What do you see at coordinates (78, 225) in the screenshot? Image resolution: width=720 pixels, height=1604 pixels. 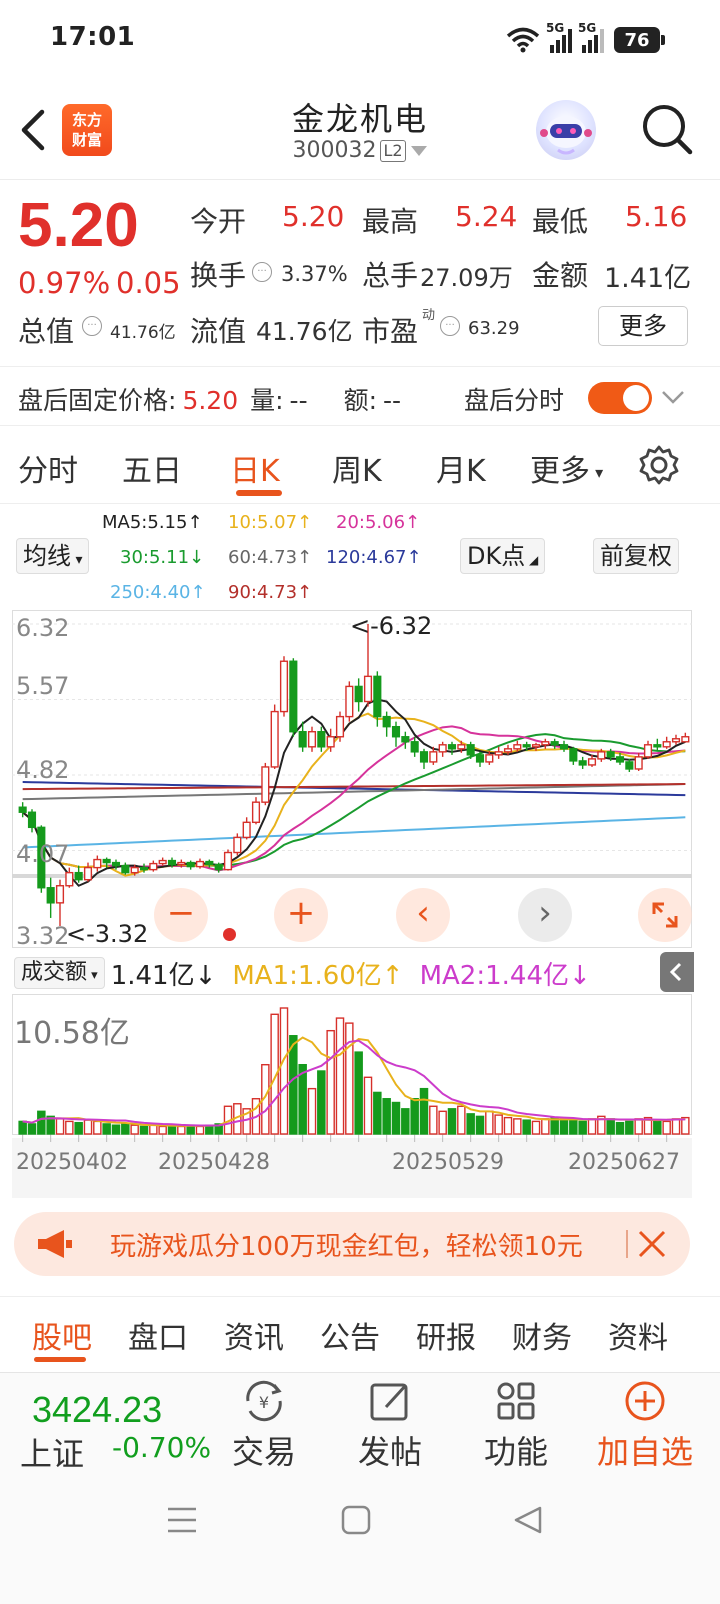 I see `current-price: 5.20` at bounding box center [78, 225].